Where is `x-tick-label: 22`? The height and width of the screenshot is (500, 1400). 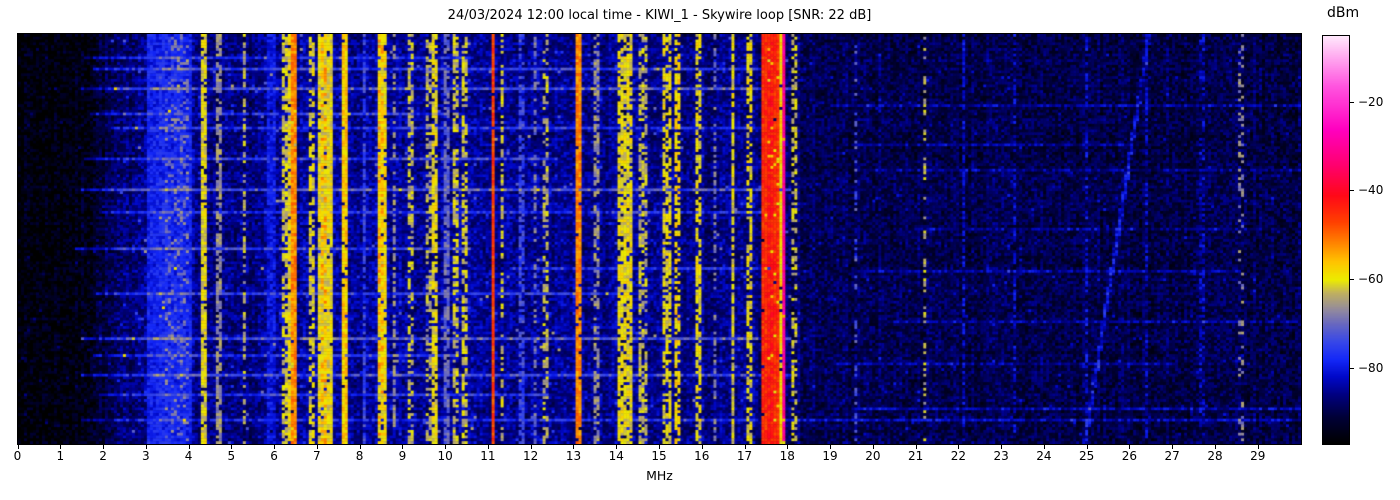
x-tick-label: 22 is located at coordinates (958, 456).